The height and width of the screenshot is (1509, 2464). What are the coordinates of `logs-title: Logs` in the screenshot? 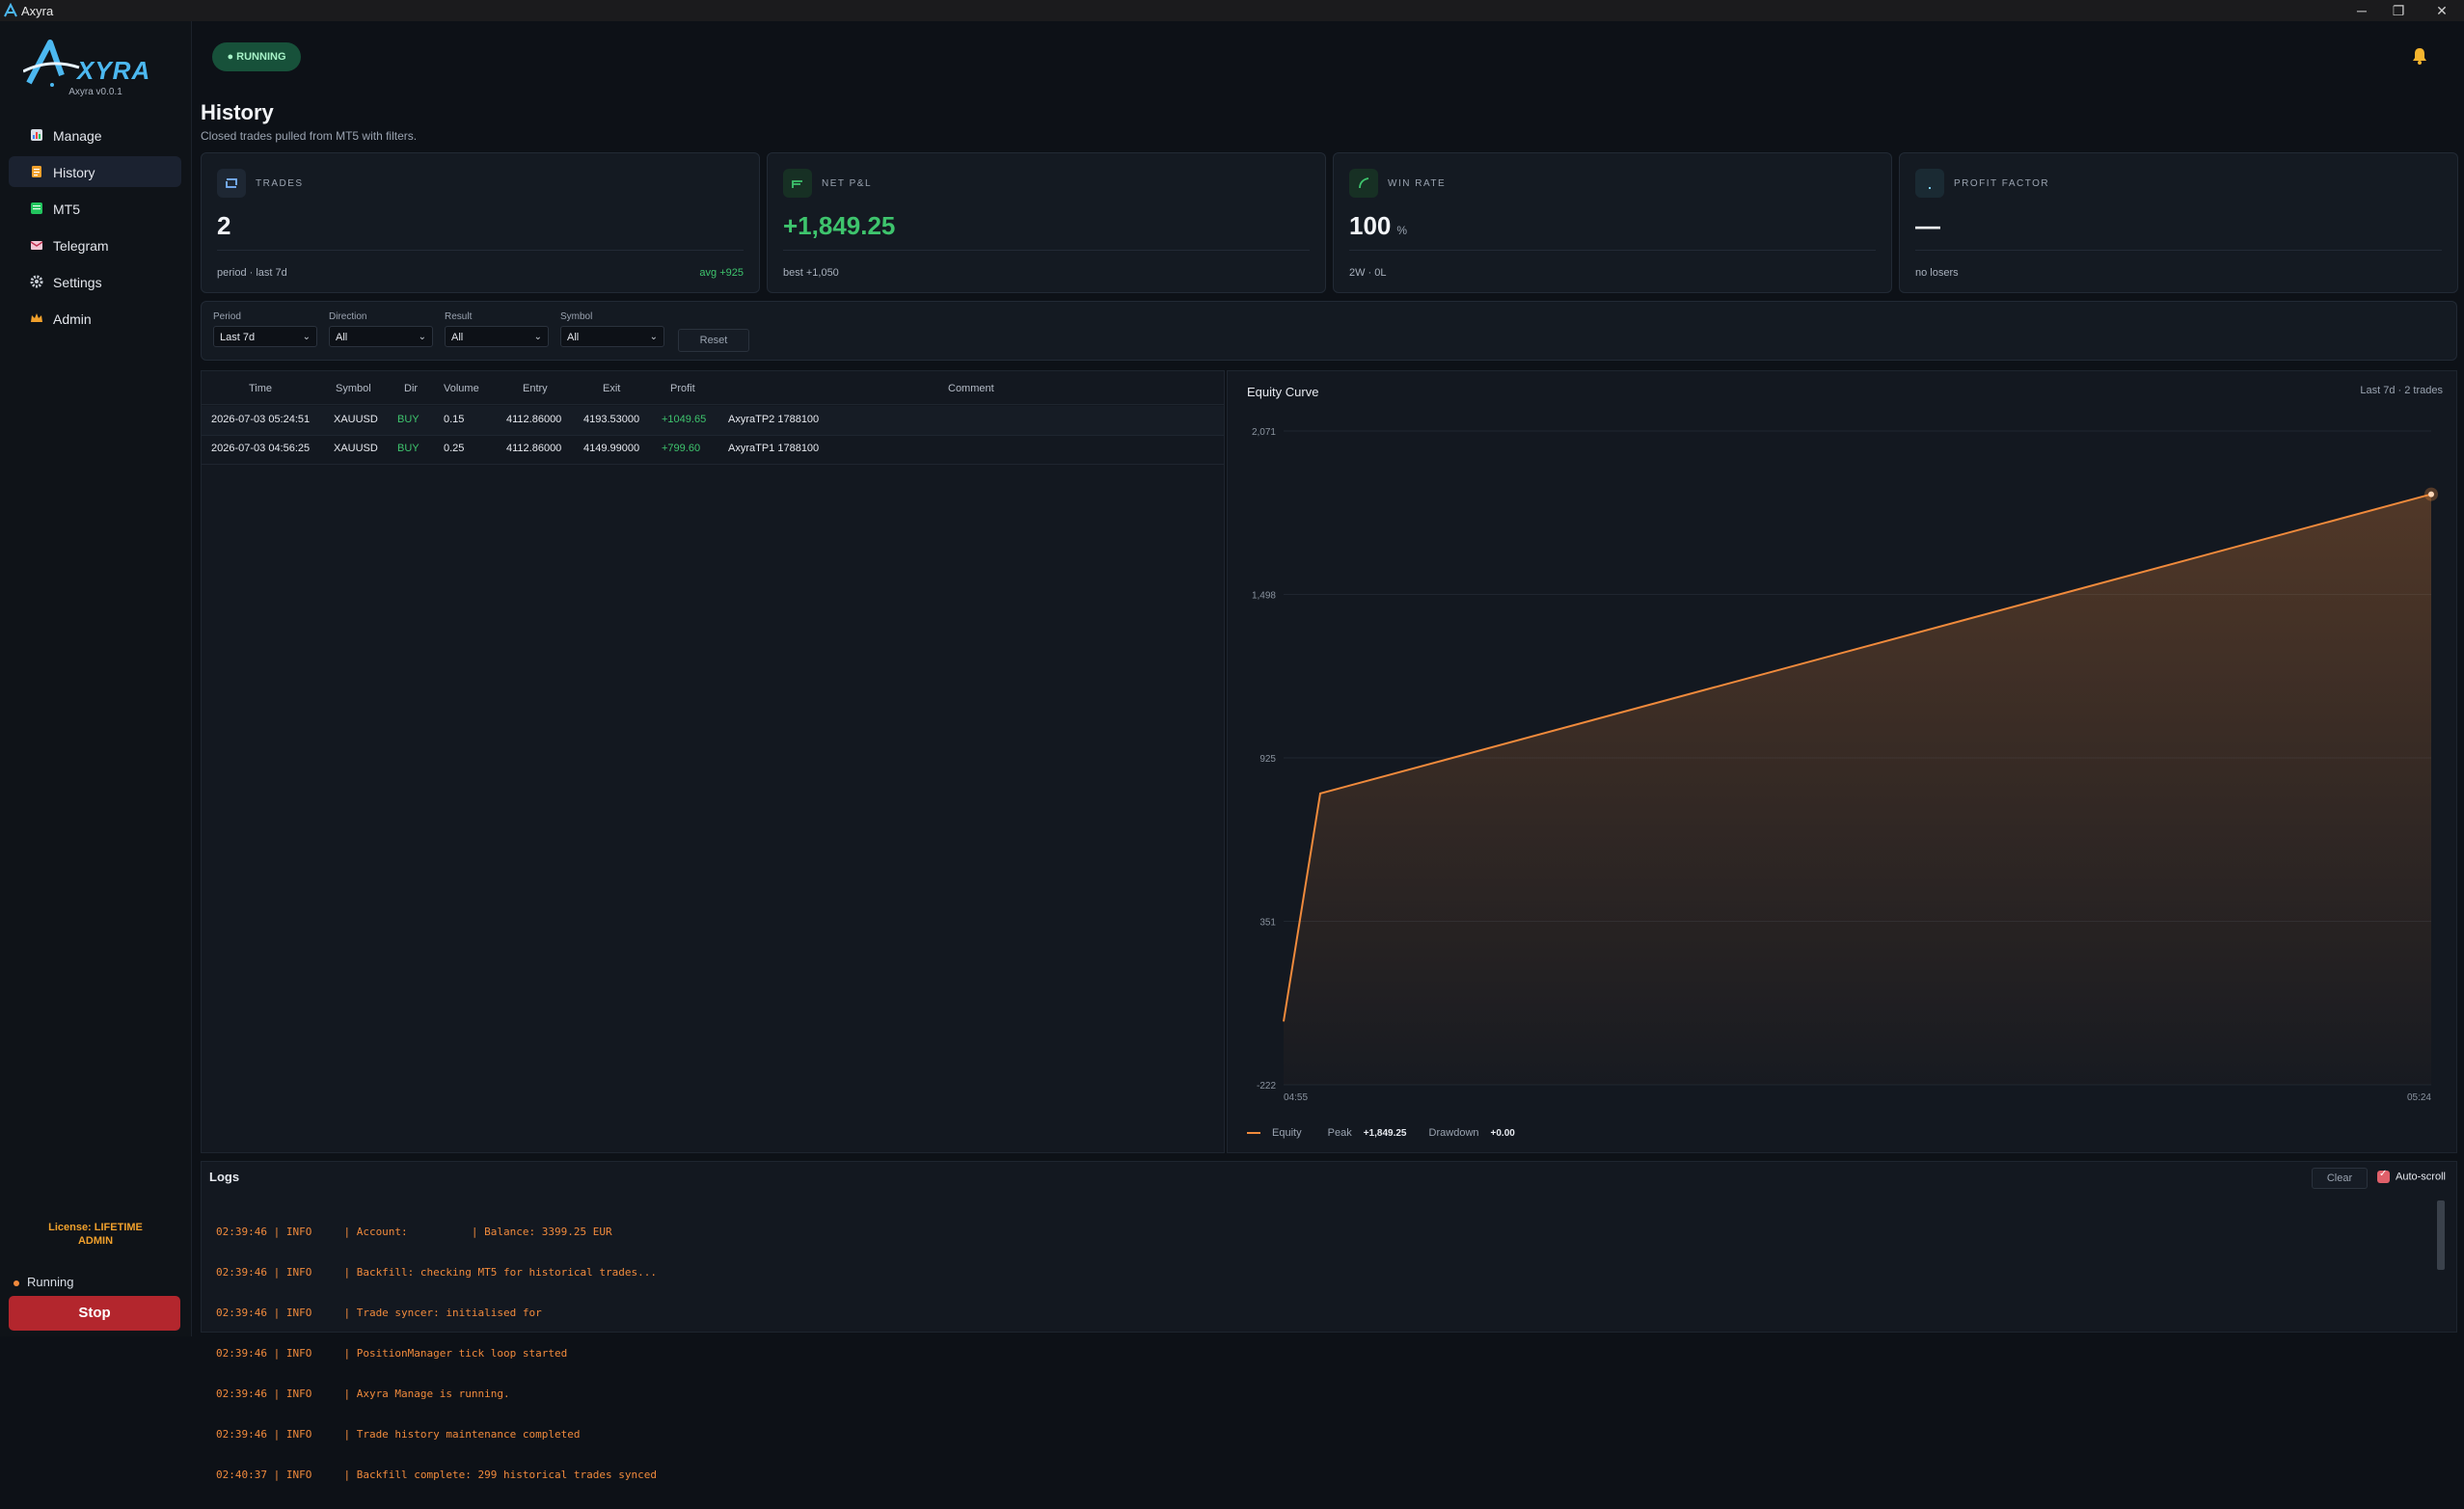 It's located at (224, 1177).